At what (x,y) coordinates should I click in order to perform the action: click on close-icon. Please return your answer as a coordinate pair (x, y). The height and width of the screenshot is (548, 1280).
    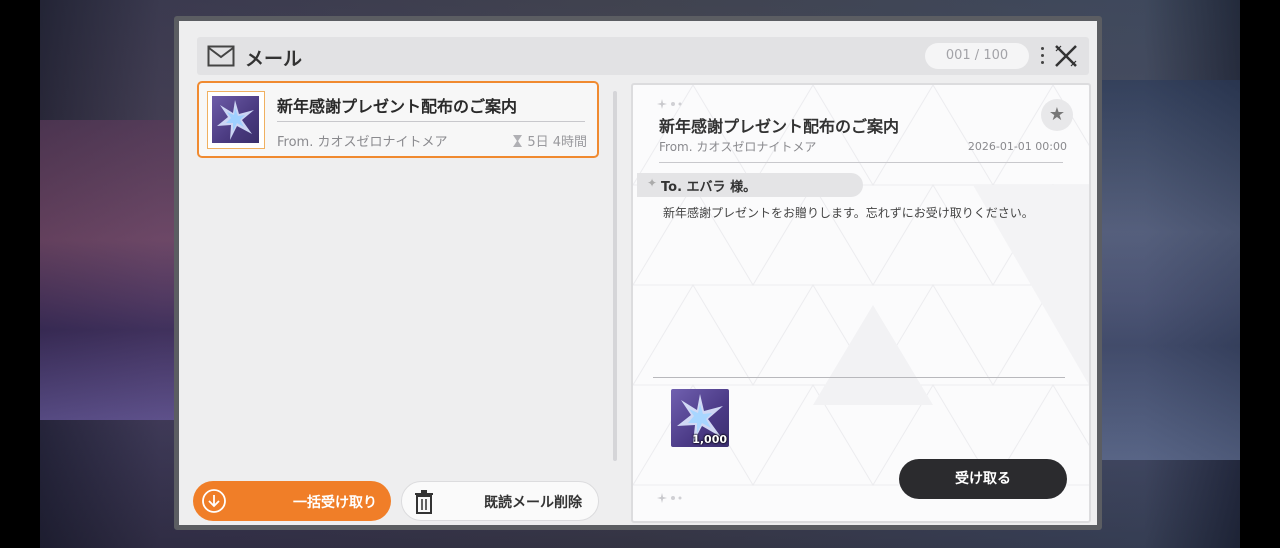
    Looking at the image, I should click on (1066, 56).